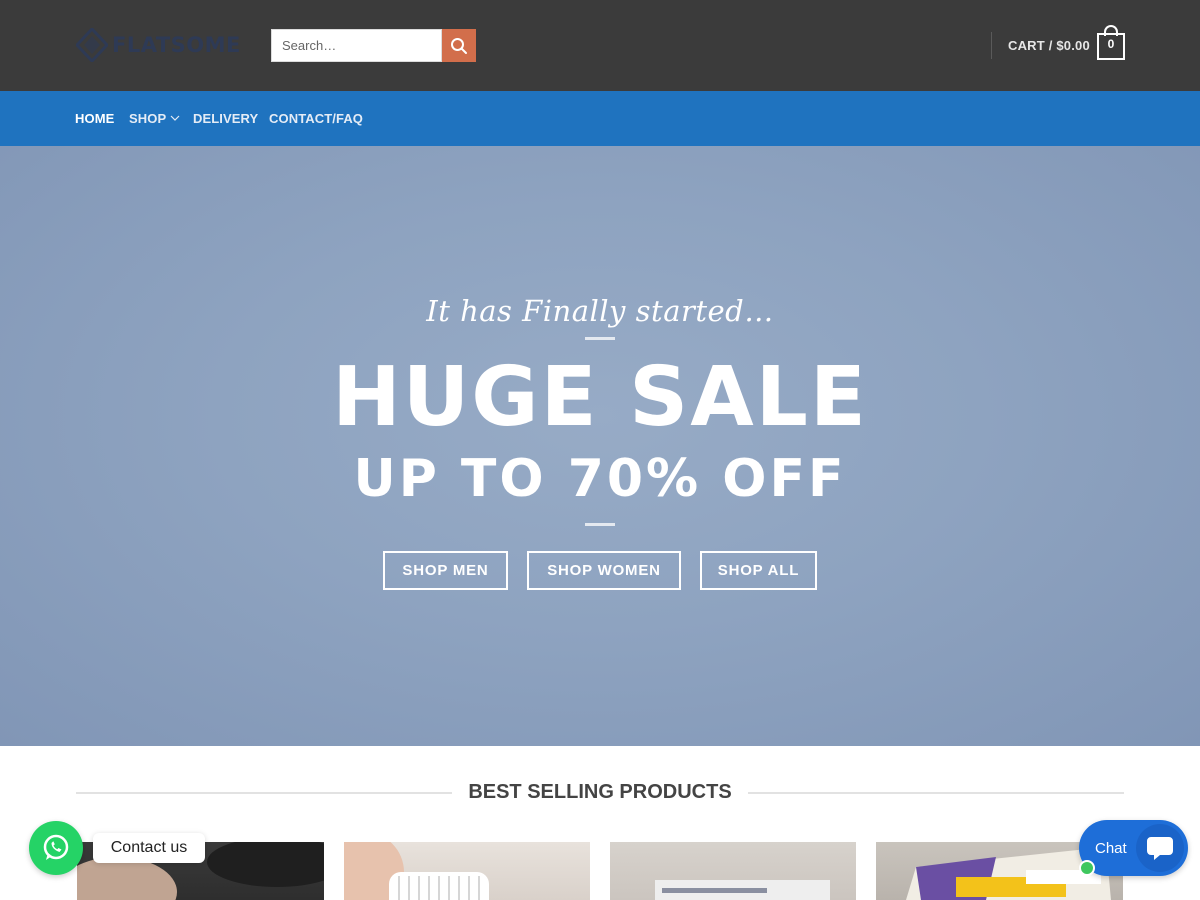 Image resolution: width=1200 pixels, height=900 pixels. I want to click on shop-women-button: SHOP WOMEN, so click(604, 570).